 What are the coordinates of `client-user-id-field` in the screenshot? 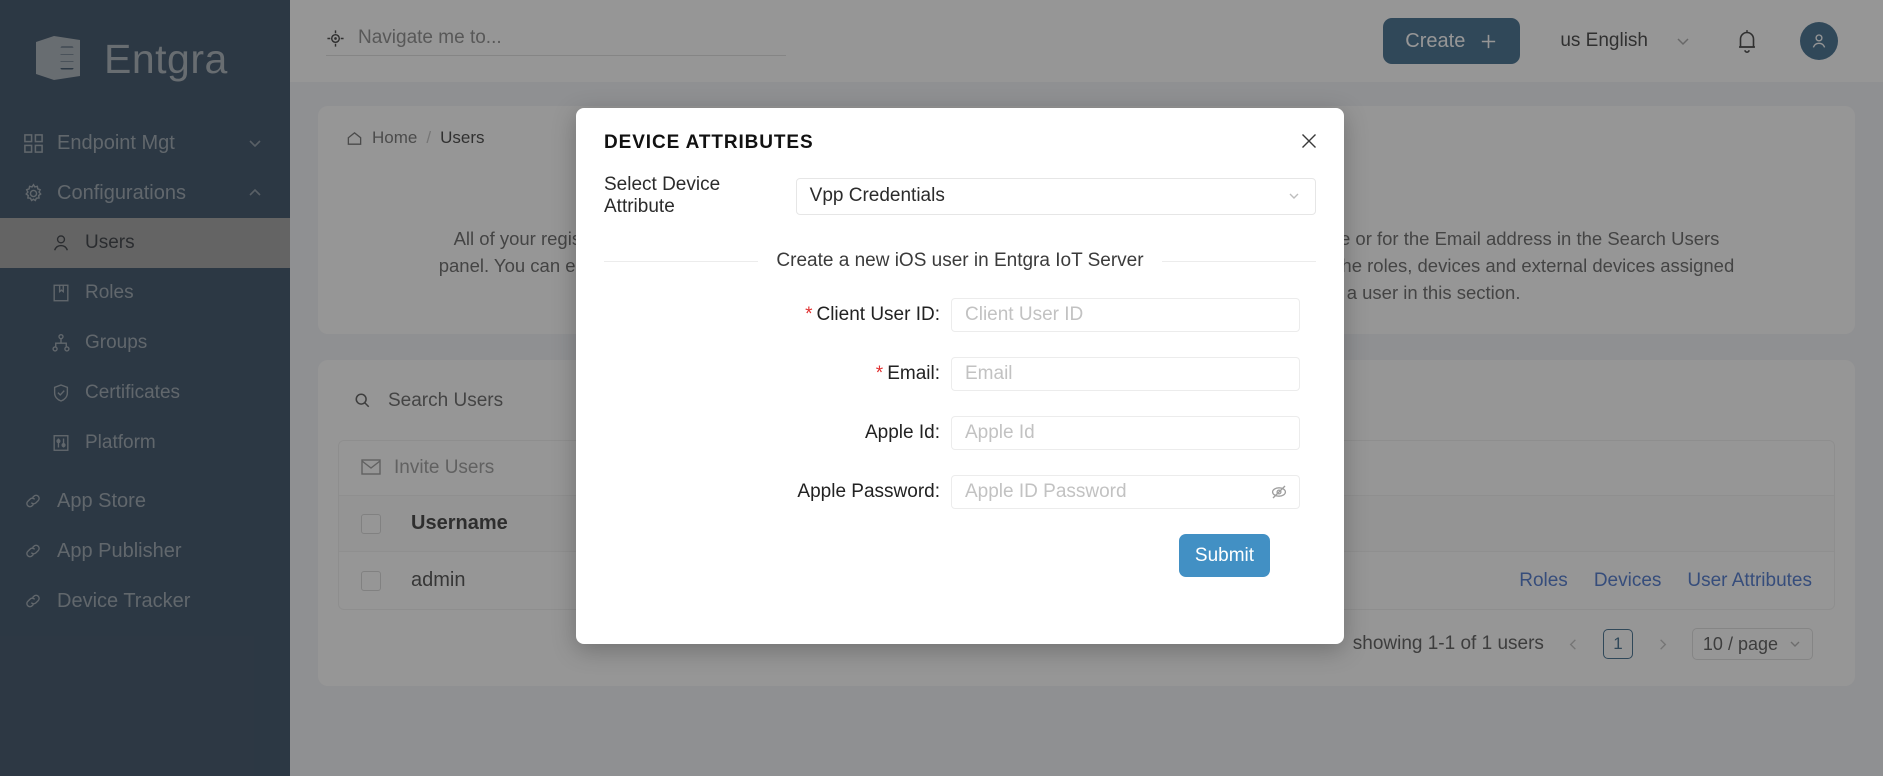 It's located at (1125, 315).